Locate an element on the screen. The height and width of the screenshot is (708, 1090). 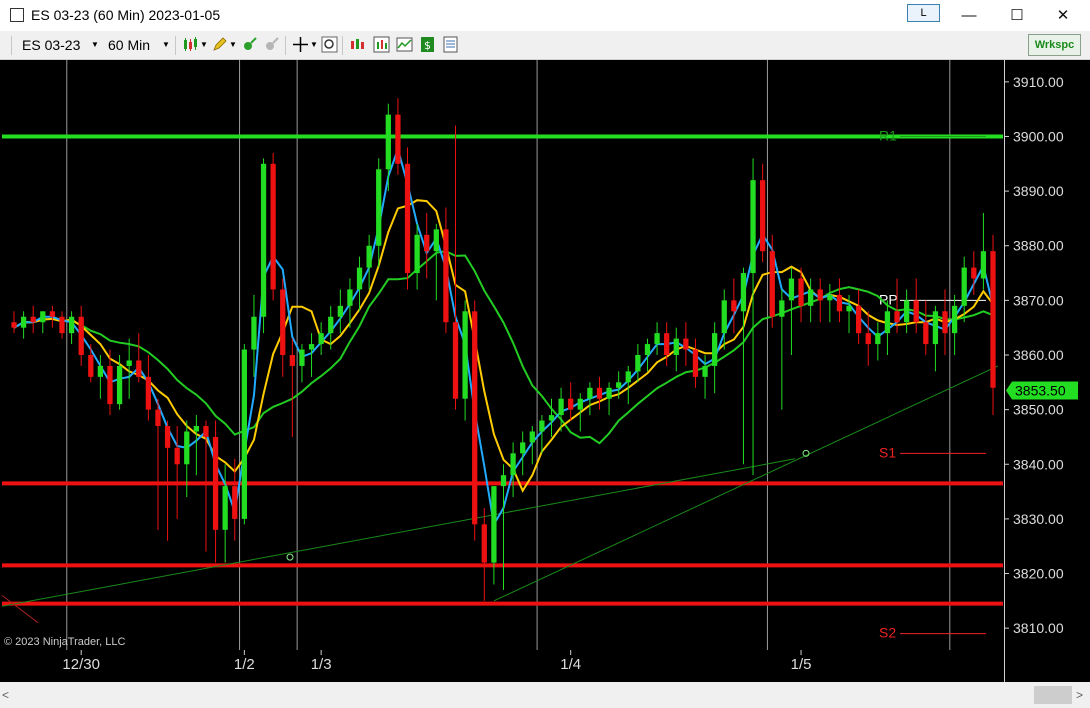
strategies-icon is located at coordinates (404, 44).